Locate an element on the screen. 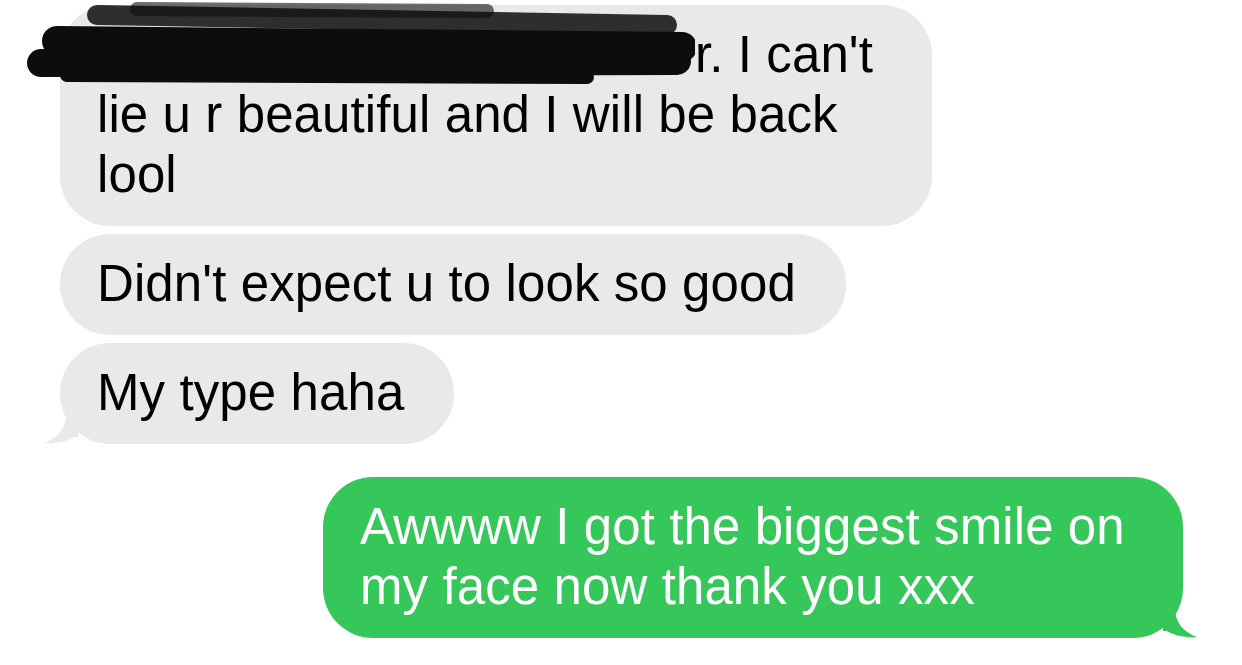  message-text: lie u r beautiful and I will be back lool is located at coordinates (468, 145).